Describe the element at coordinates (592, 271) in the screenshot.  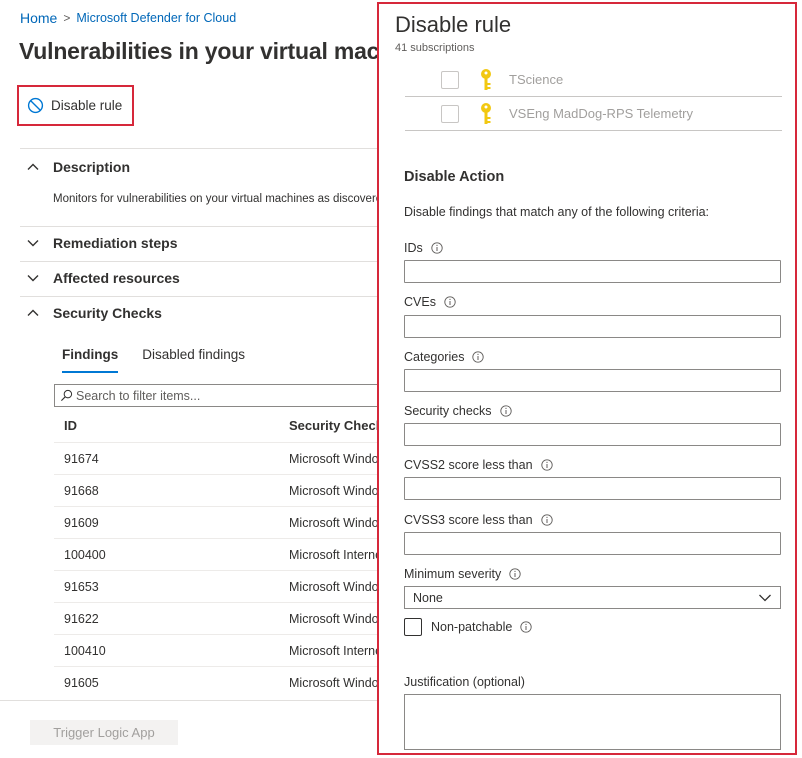
I see `ids-input` at that location.